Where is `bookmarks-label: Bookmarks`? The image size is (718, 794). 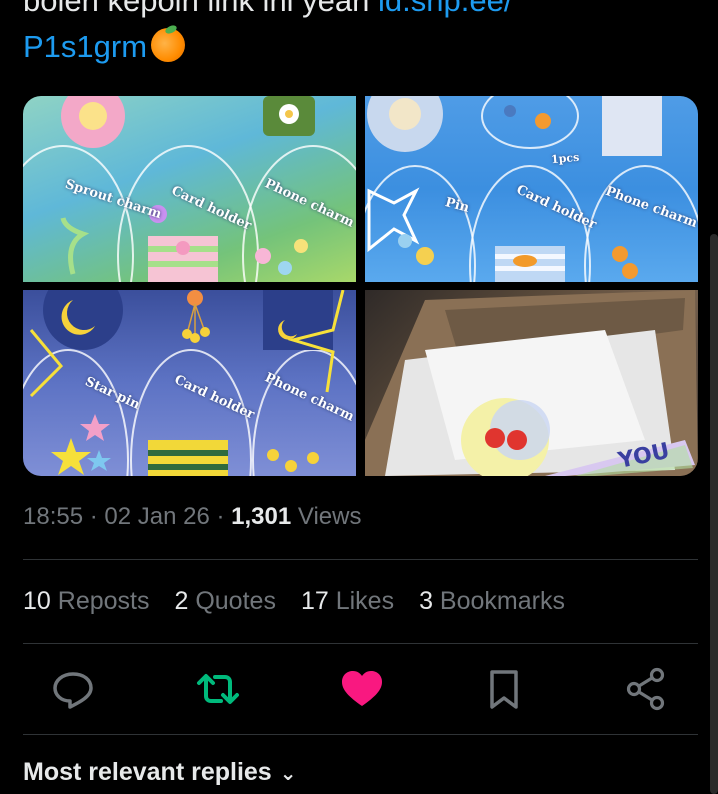 bookmarks-label: Bookmarks is located at coordinates (498, 601).